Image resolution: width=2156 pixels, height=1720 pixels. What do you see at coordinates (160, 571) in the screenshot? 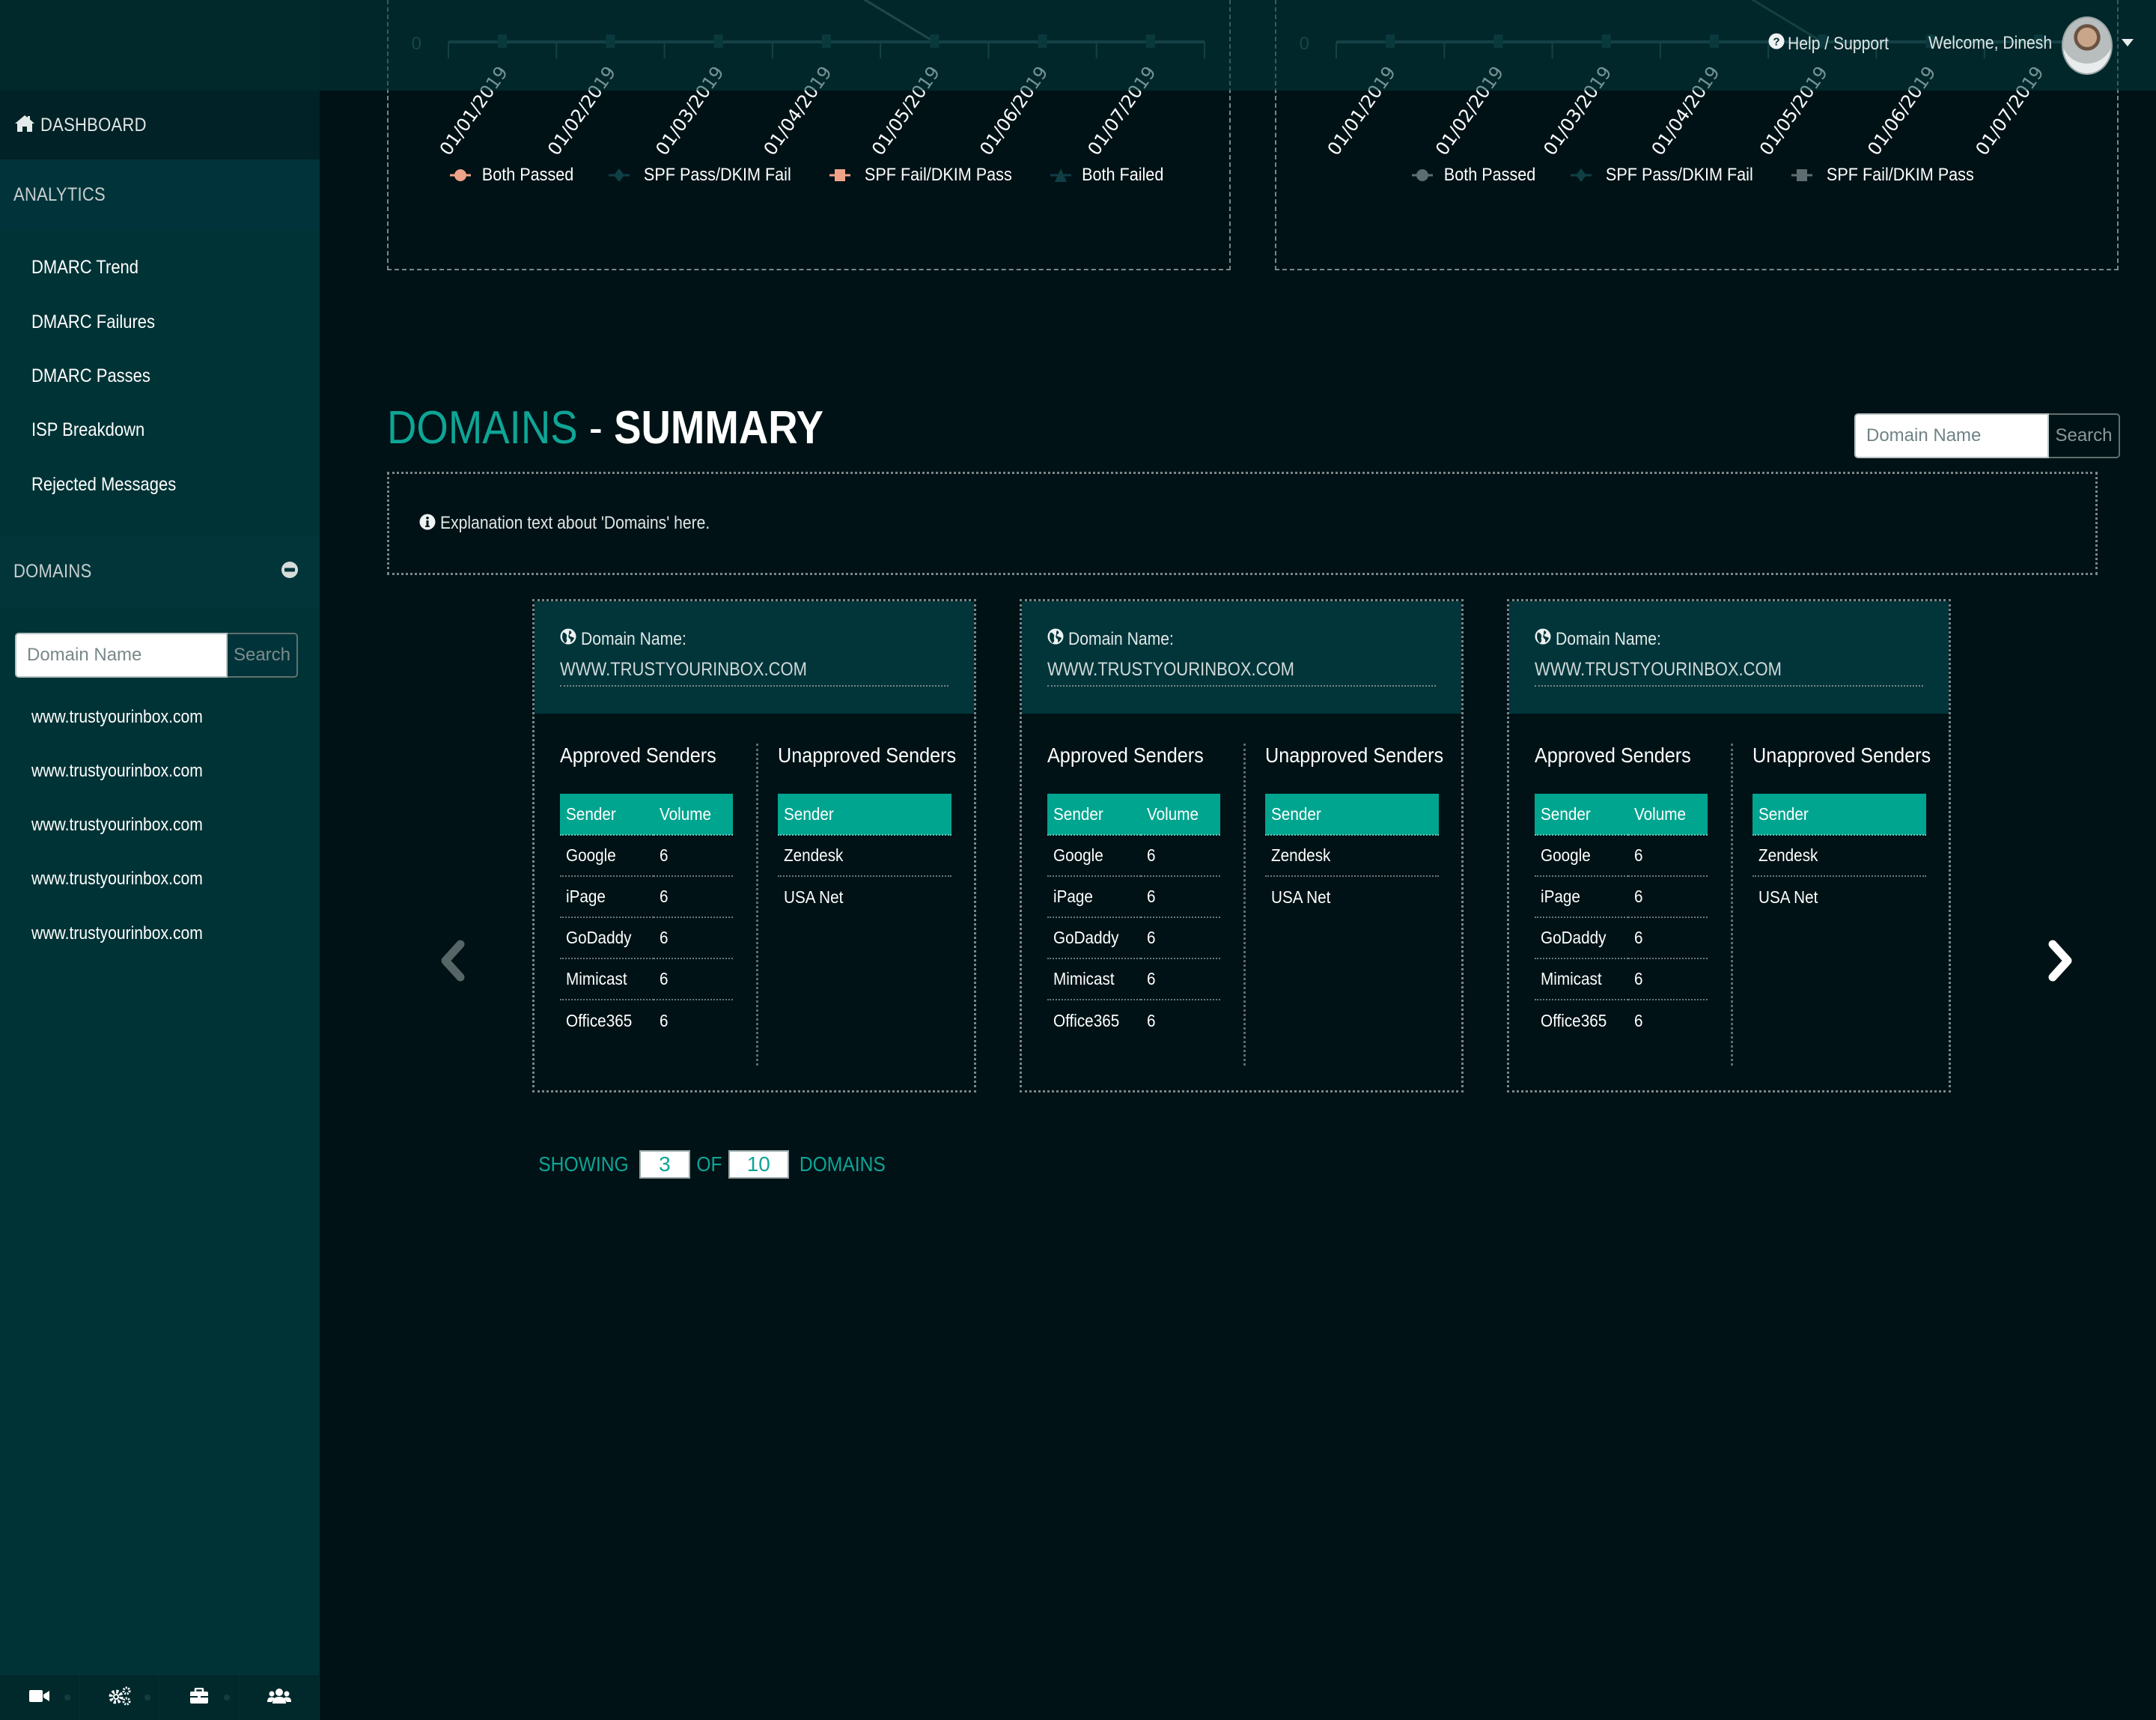
I see `sidebar-section-domains: DOMAINS` at bounding box center [160, 571].